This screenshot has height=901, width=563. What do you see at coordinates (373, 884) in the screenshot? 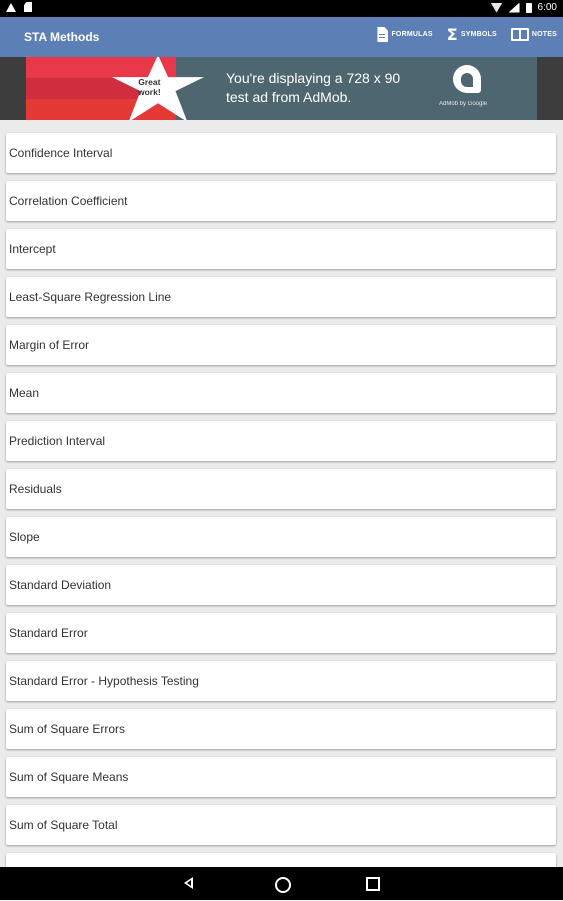
I see `recent-apps-icon` at bounding box center [373, 884].